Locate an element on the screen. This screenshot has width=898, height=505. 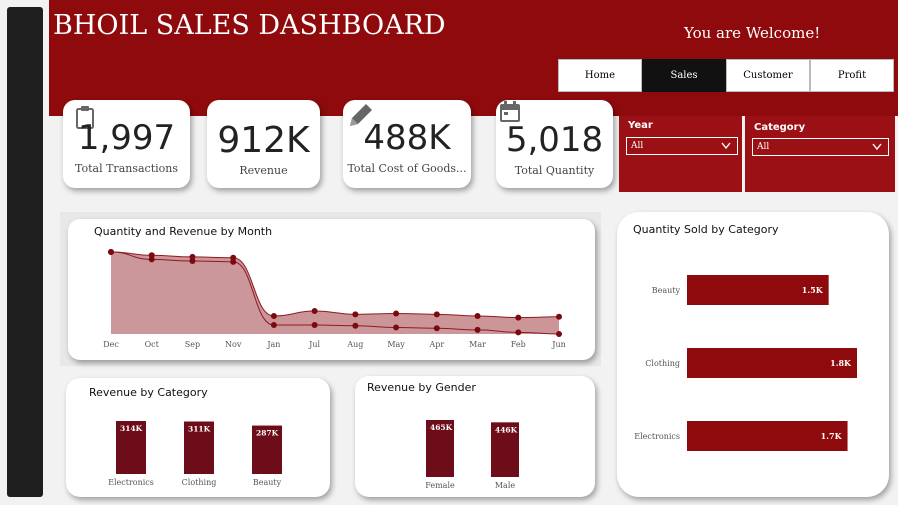
x-tick-label: Aug is located at coordinates (354, 344).